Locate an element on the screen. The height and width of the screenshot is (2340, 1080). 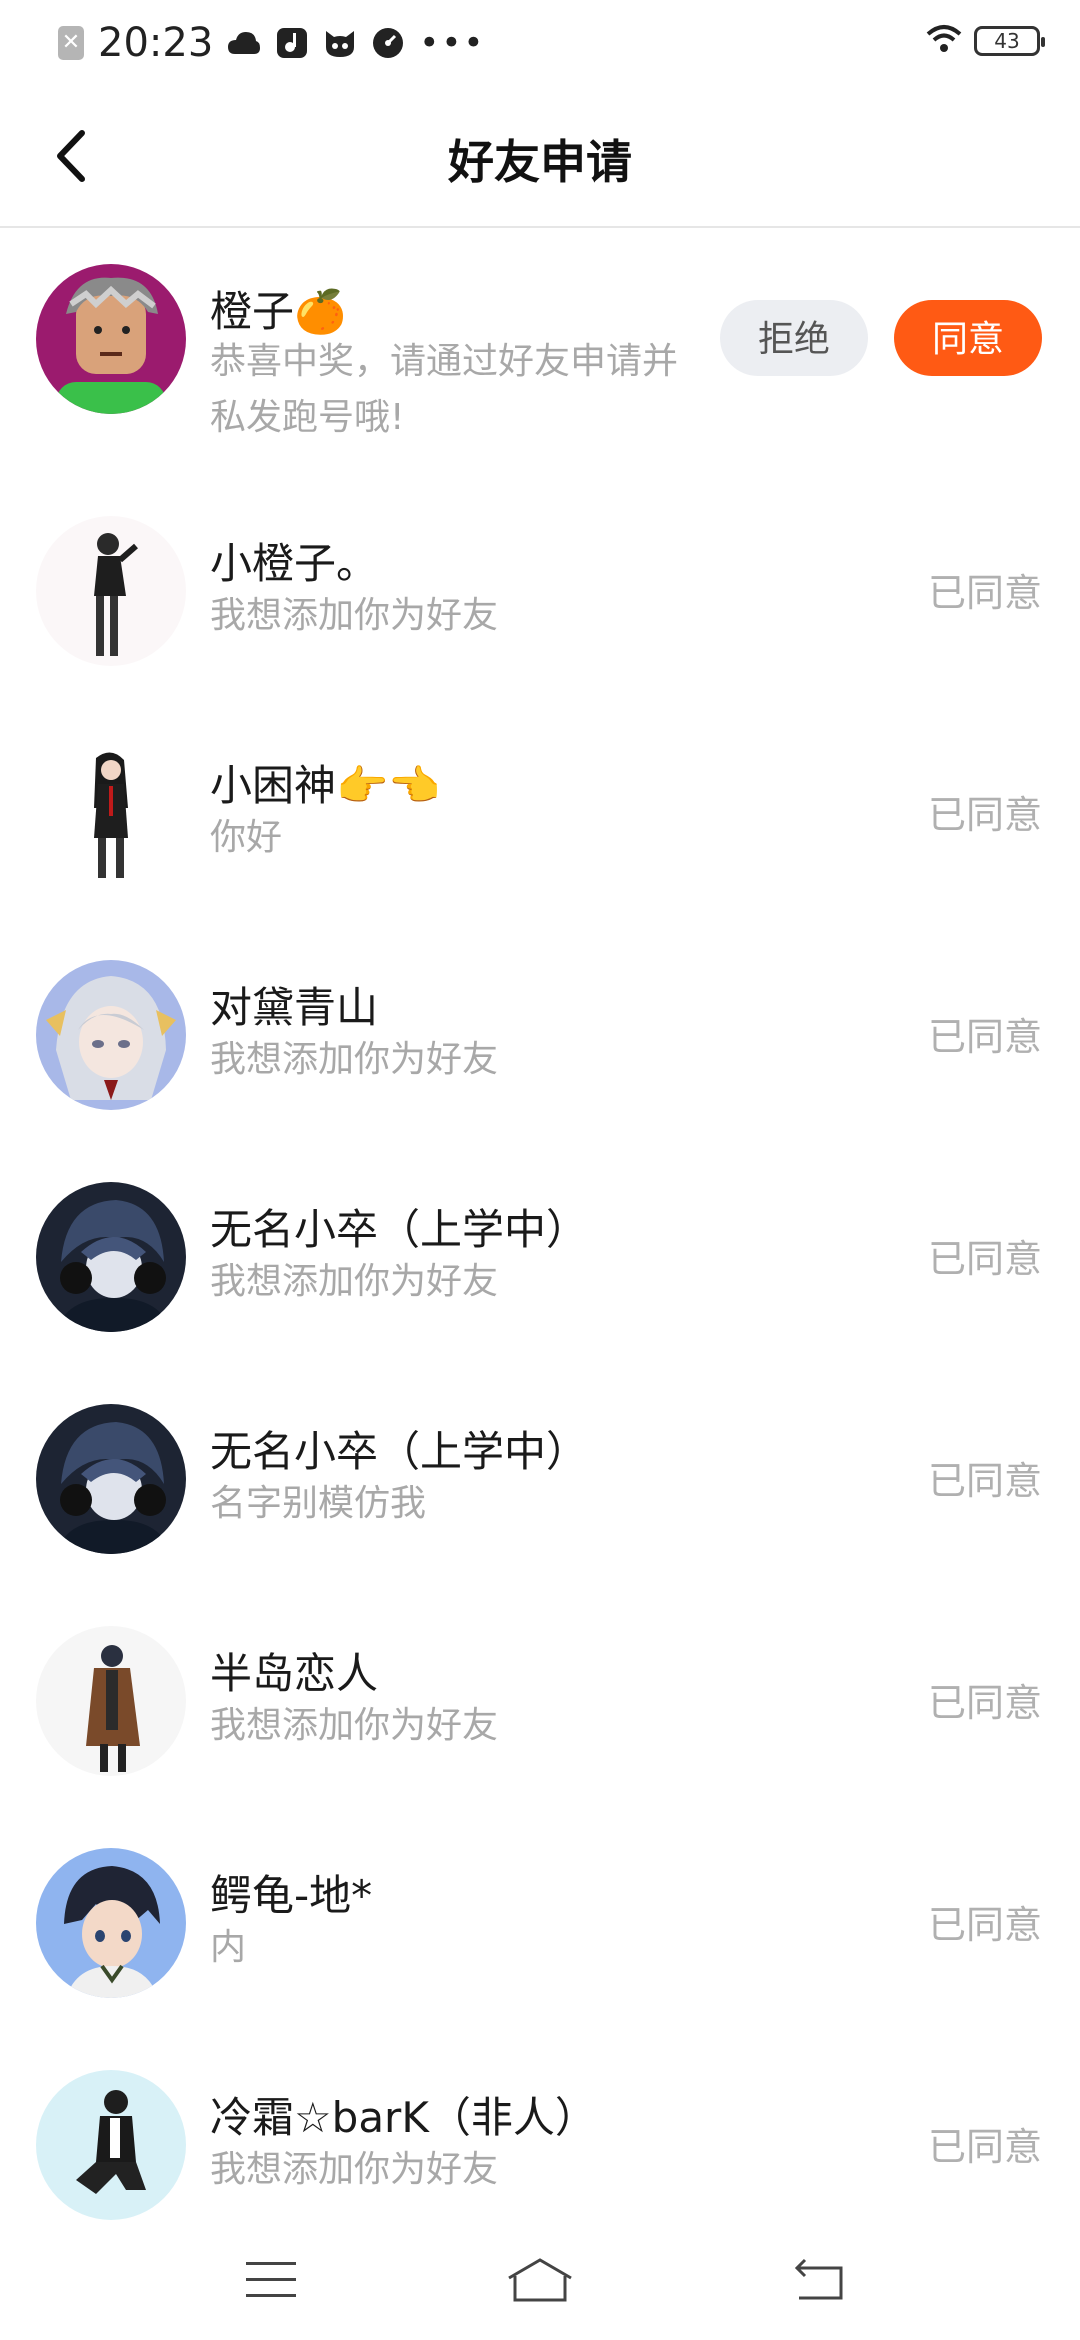
request-name: 对黛青山 is located at coordinates (294, 1007).